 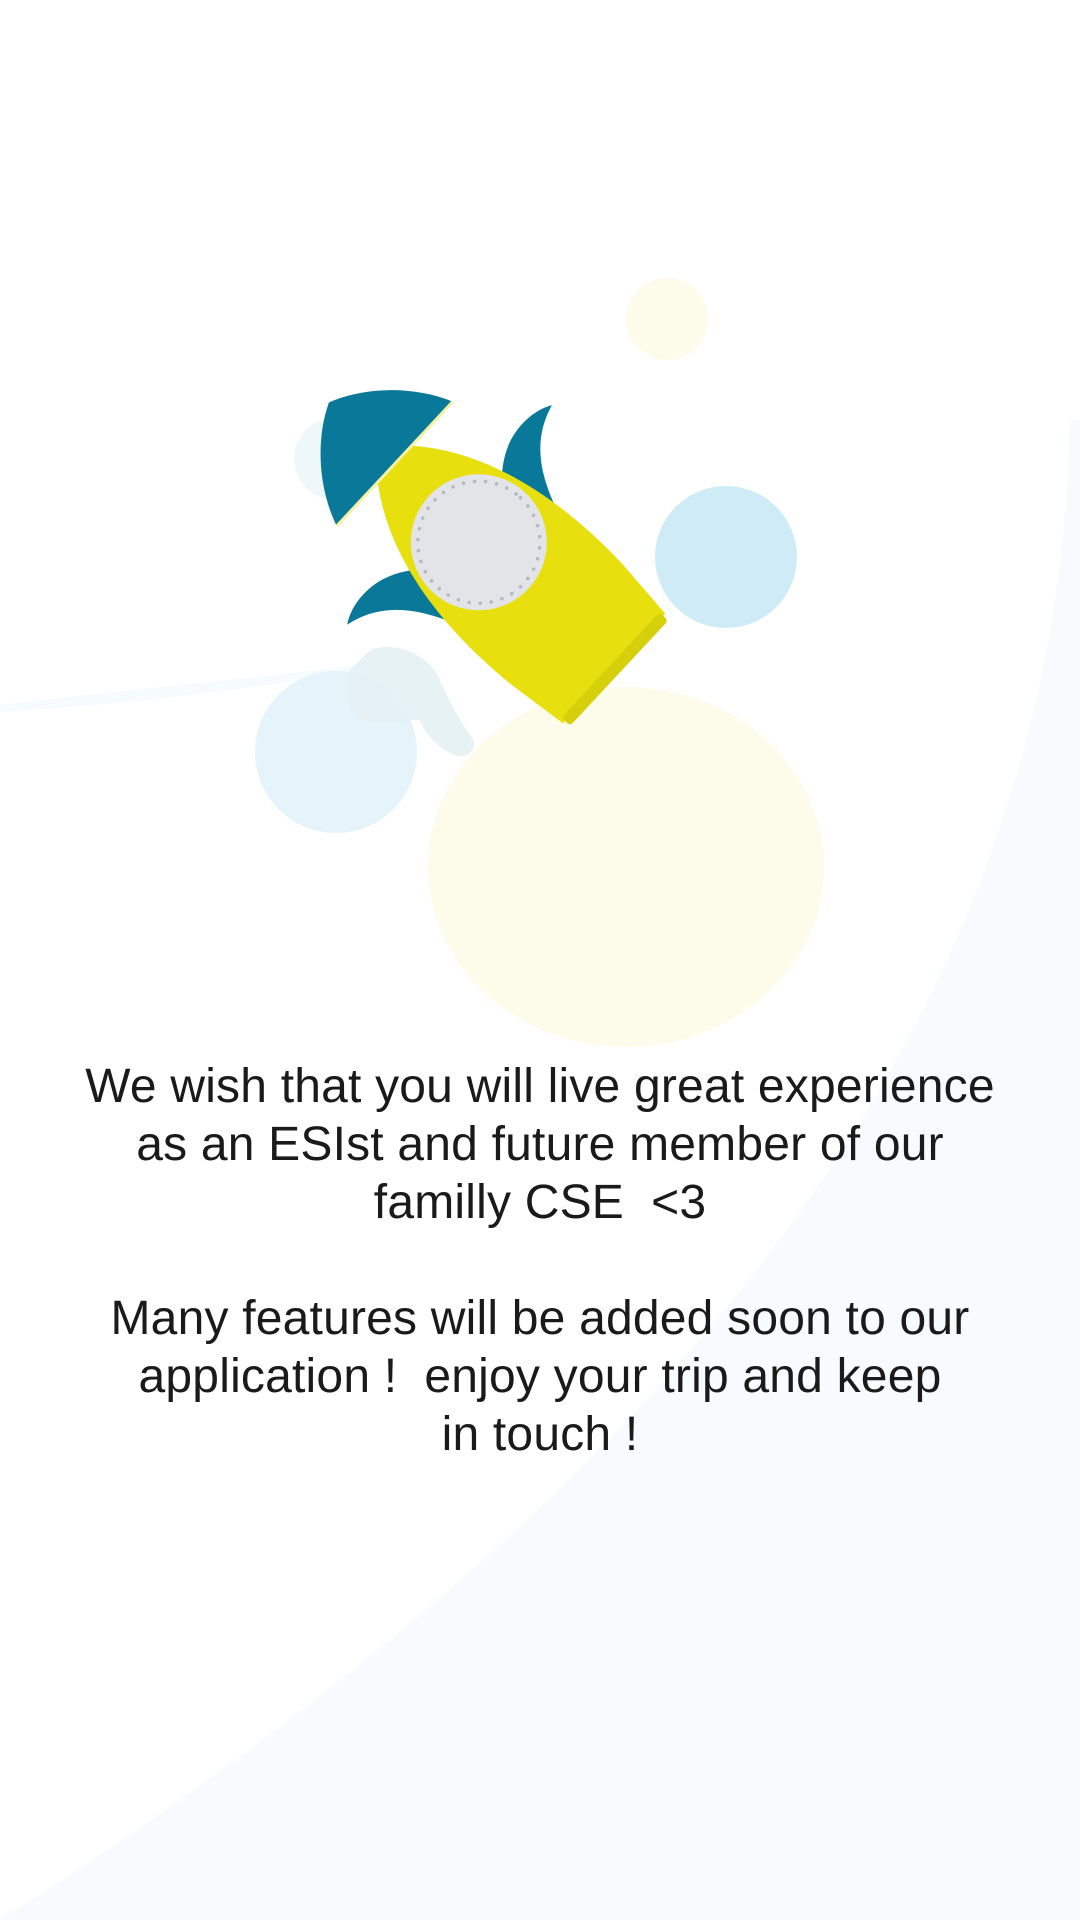 I want to click on message-line: application ! enjoy your trip and keep, so click(x=540, y=1376).